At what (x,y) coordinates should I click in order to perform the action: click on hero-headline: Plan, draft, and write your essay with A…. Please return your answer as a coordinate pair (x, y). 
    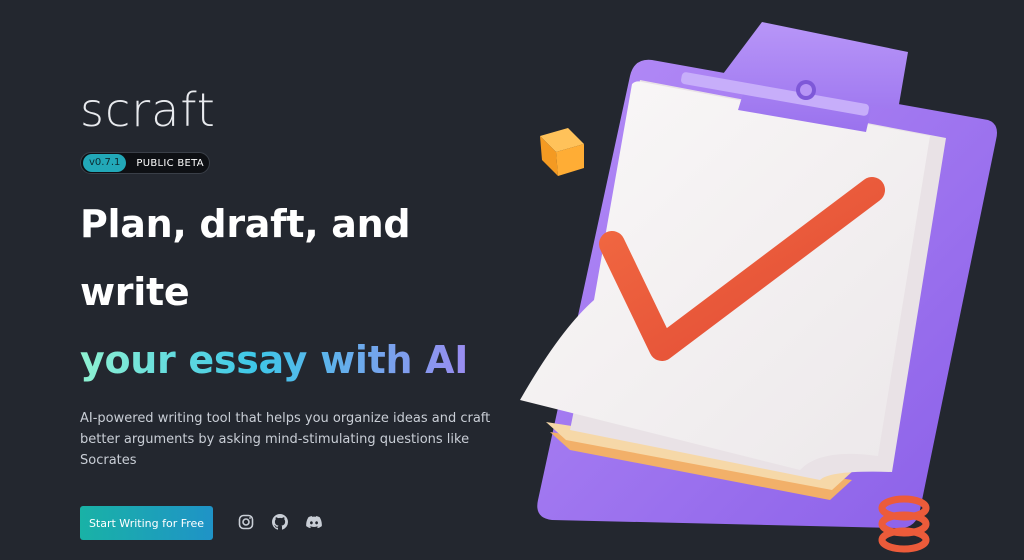
    Looking at the image, I should click on (274, 292).